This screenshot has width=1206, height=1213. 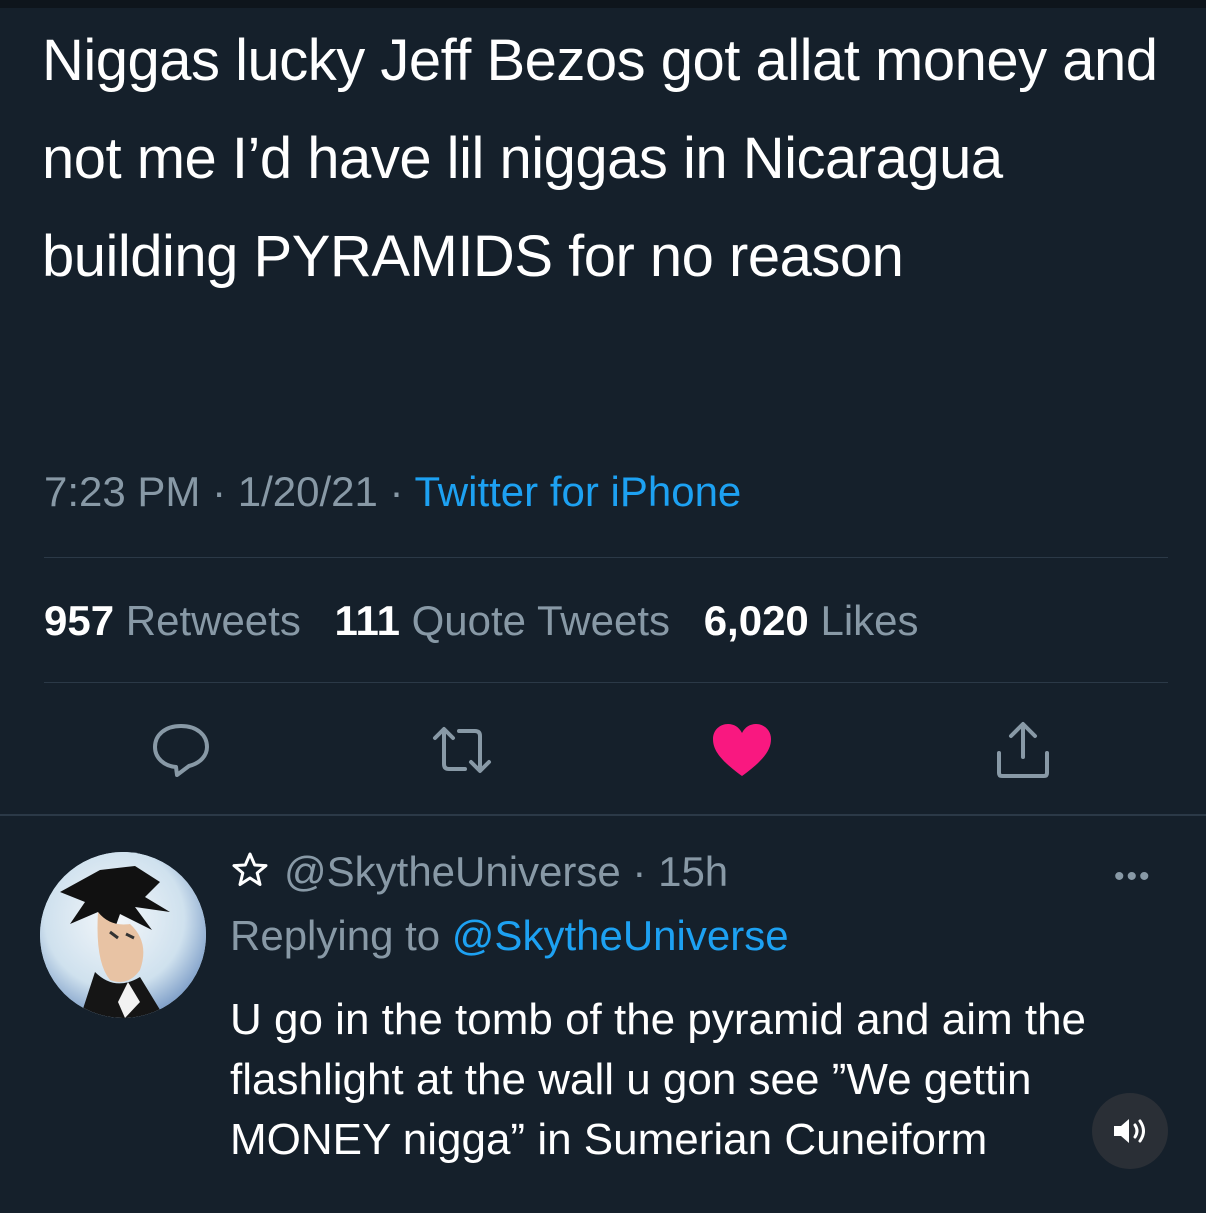 What do you see at coordinates (603, 4) in the screenshot?
I see `top-edge` at bounding box center [603, 4].